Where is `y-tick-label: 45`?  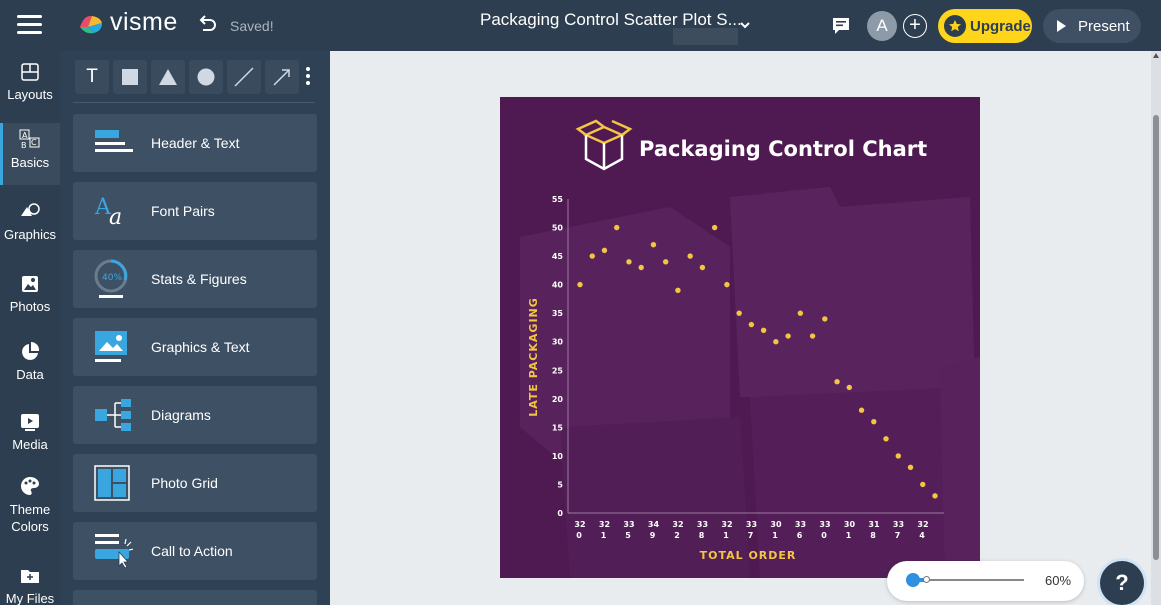 y-tick-label: 45 is located at coordinates (558, 256).